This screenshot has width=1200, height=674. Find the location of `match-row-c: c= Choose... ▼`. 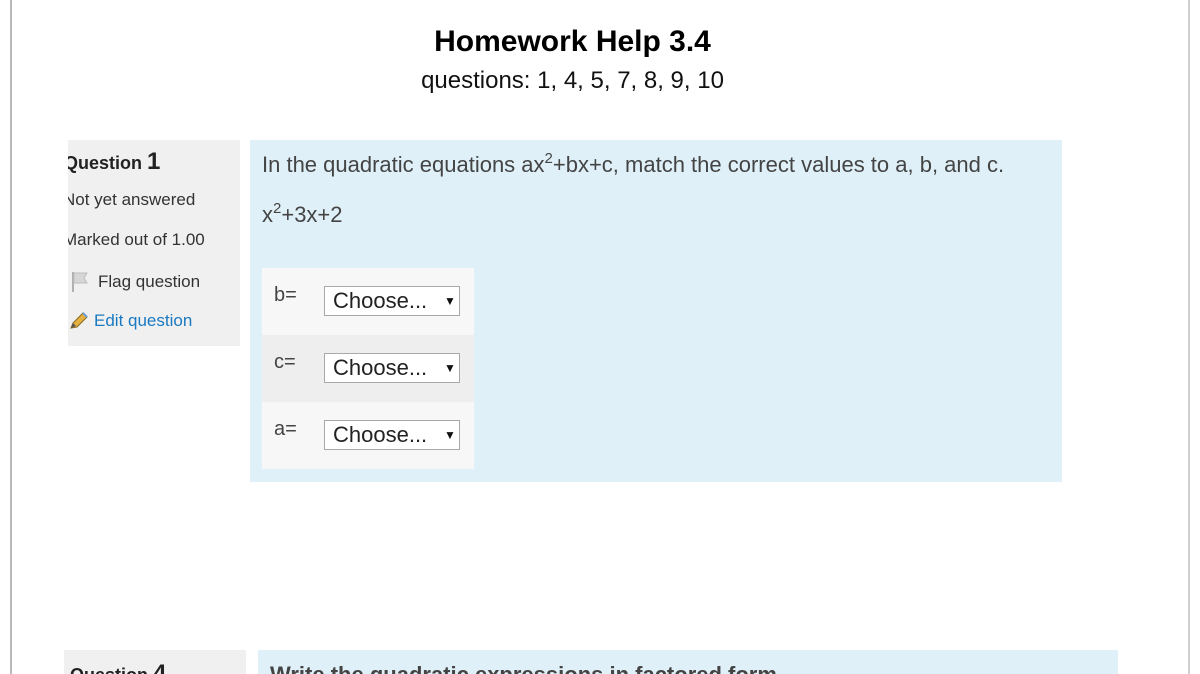

match-row-c: c= Choose... ▼ is located at coordinates (368, 368).